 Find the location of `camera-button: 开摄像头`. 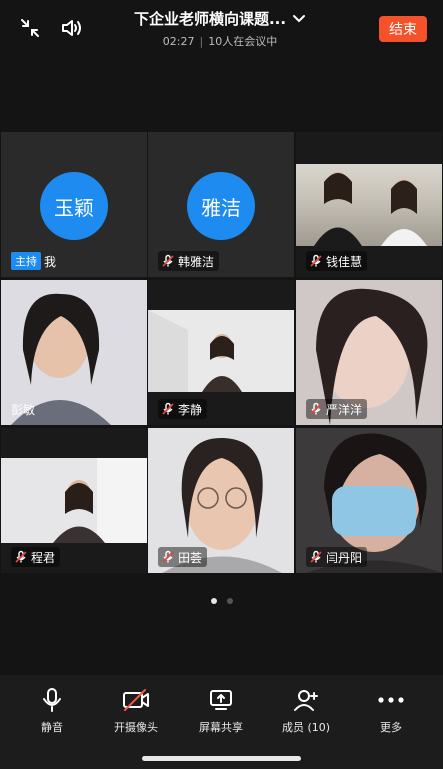

camera-button: 开摄像头 is located at coordinates (136, 711).